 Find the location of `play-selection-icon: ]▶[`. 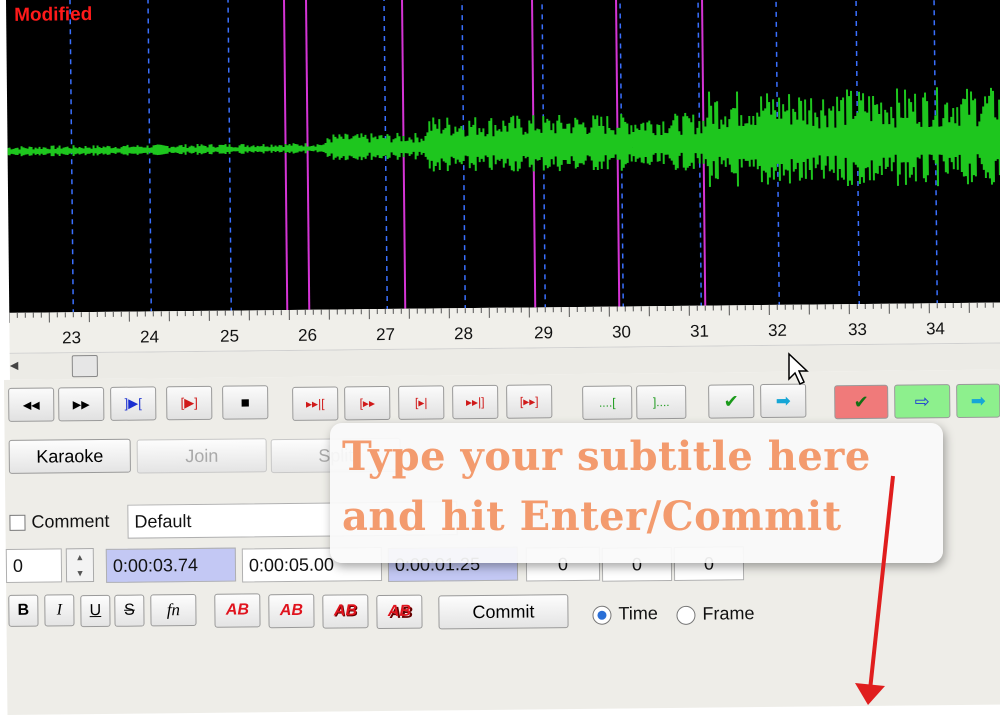

play-selection-icon: ]▶[ is located at coordinates (133, 403).